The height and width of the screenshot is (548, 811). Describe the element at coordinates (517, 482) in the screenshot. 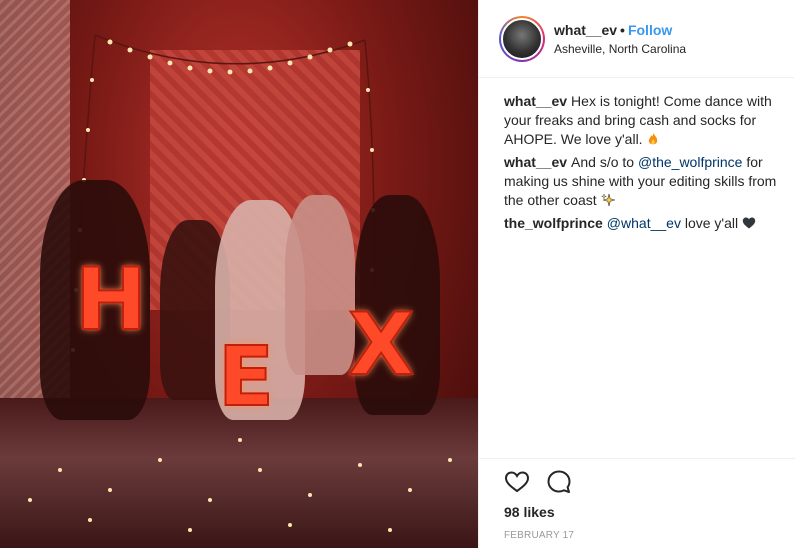

I see `heart-outline-icon` at that location.